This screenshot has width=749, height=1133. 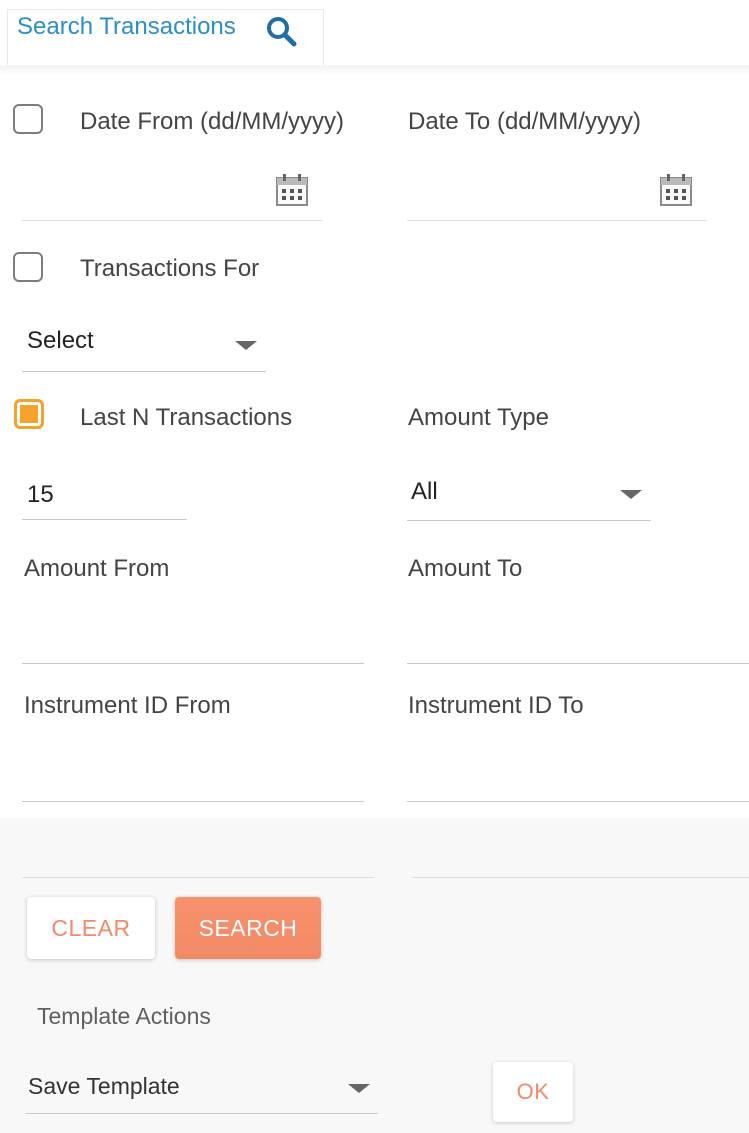 What do you see at coordinates (292, 190) in the screenshot?
I see `date-from-calendar-icon` at bounding box center [292, 190].